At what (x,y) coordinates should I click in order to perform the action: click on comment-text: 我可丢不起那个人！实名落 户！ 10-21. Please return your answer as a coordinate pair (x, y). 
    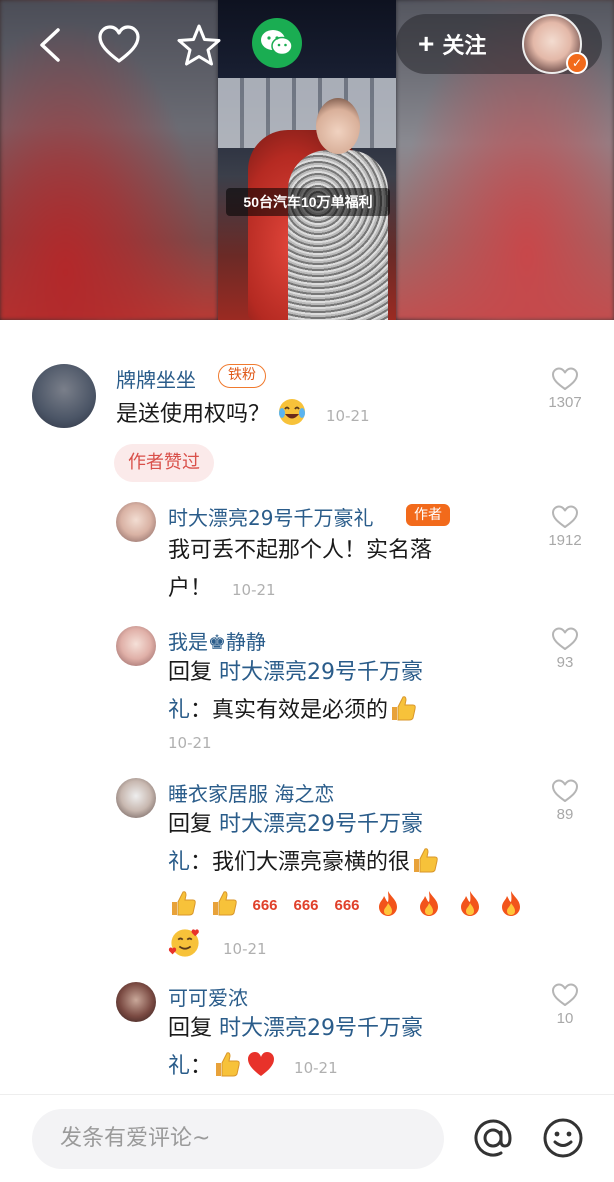
    Looking at the image, I should click on (300, 569).